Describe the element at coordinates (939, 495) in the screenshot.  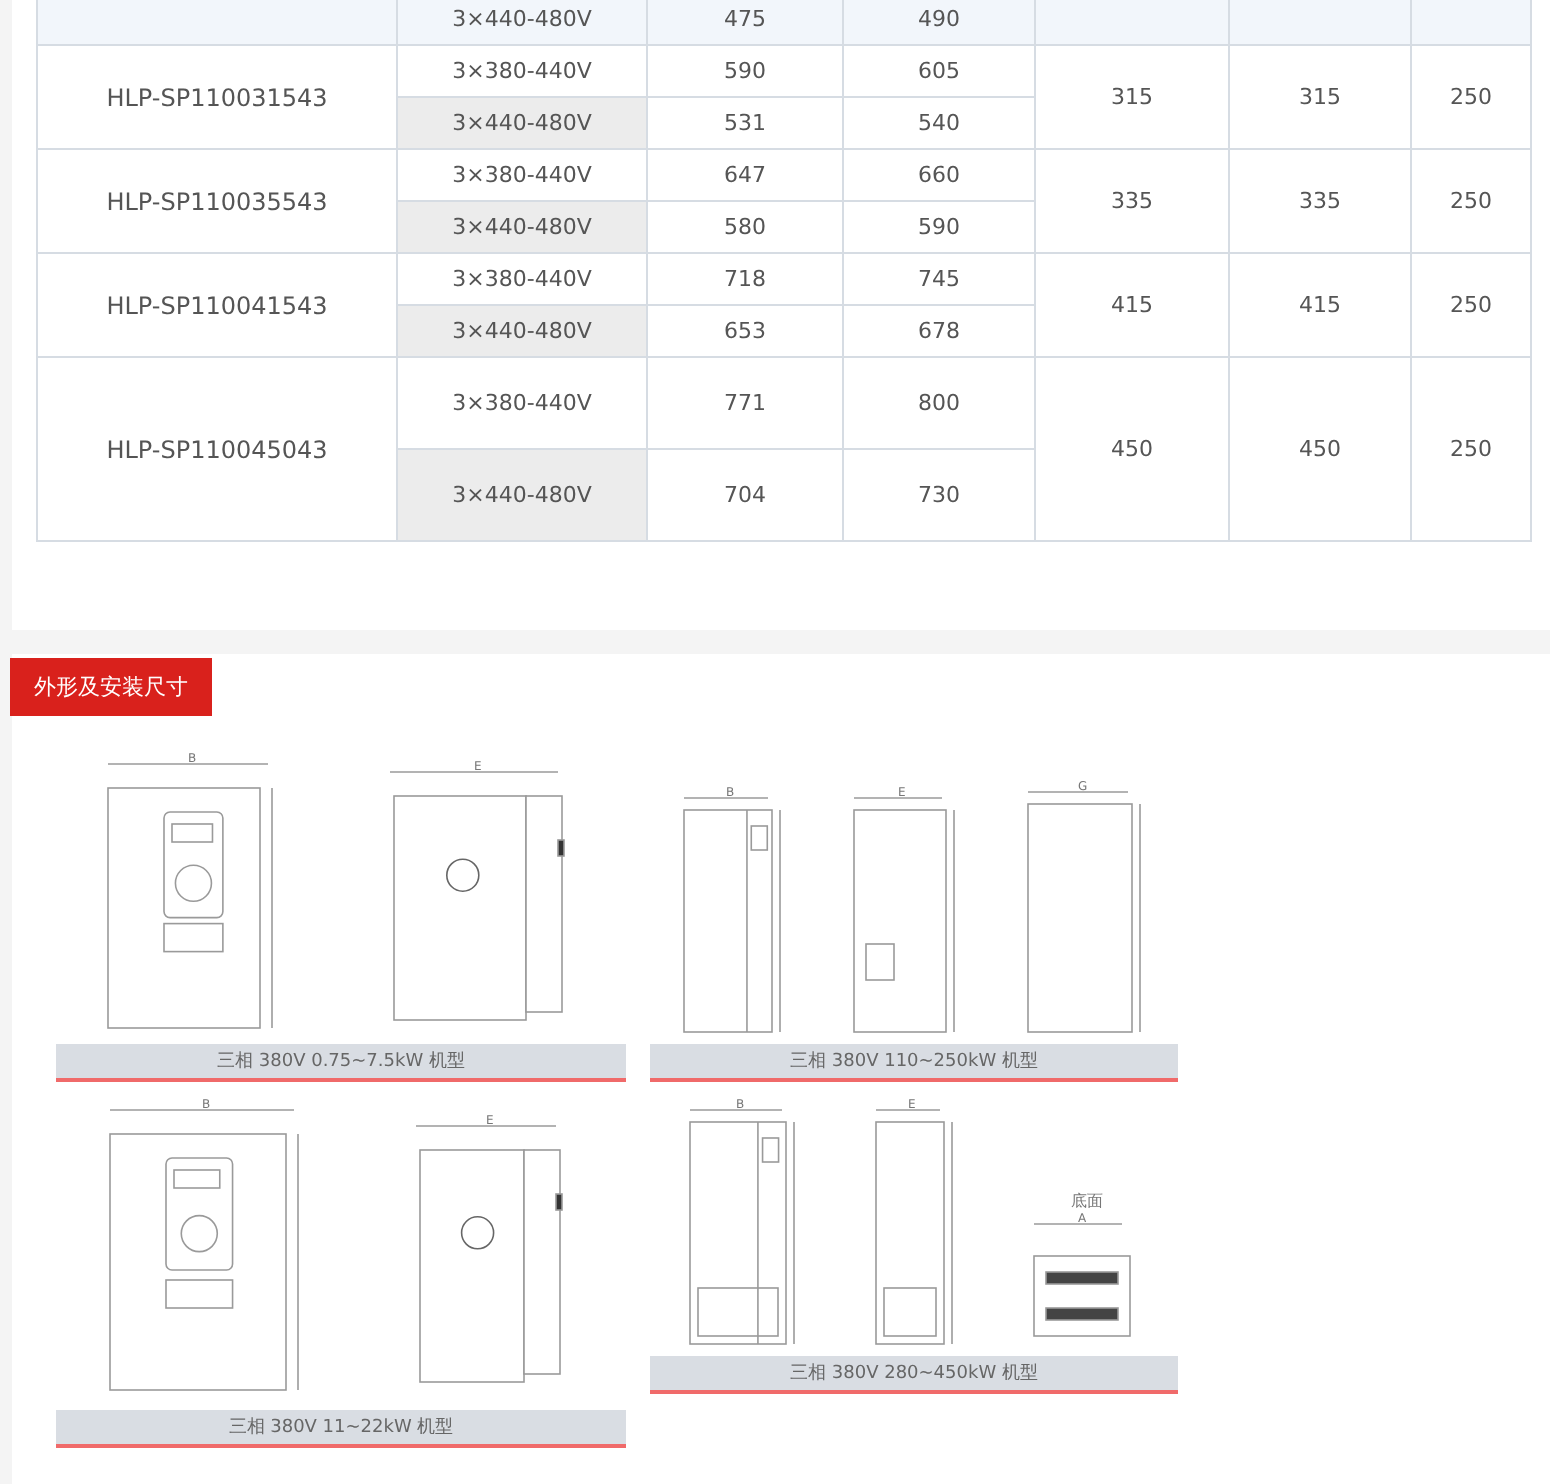
I see `table-cell: 730` at that location.